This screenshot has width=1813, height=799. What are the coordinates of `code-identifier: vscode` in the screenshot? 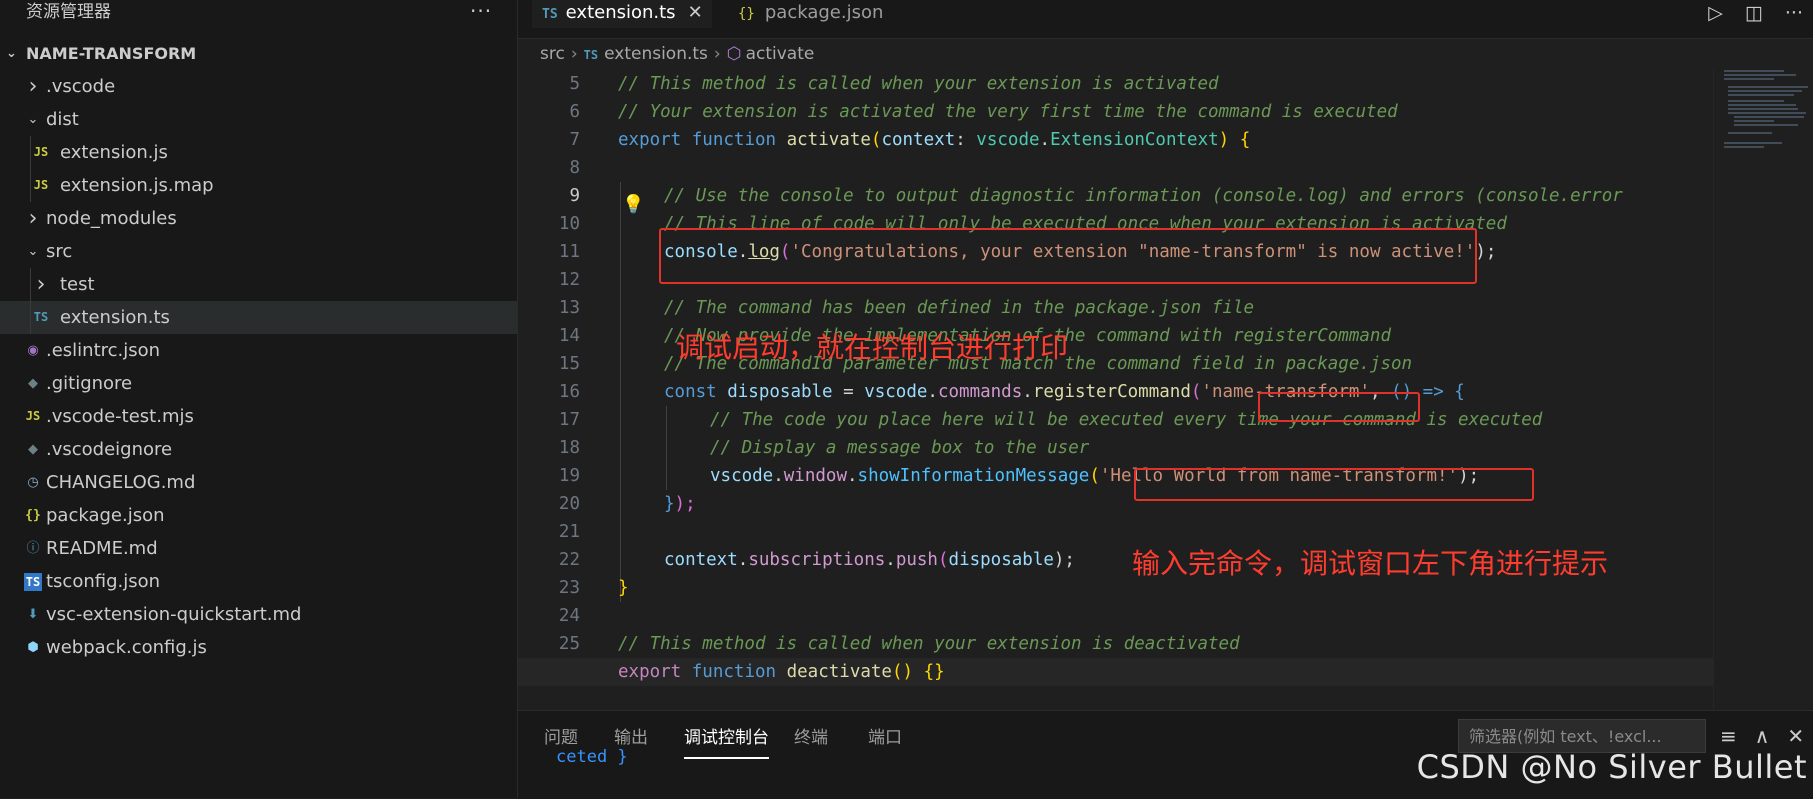 It's located at (896, 392).